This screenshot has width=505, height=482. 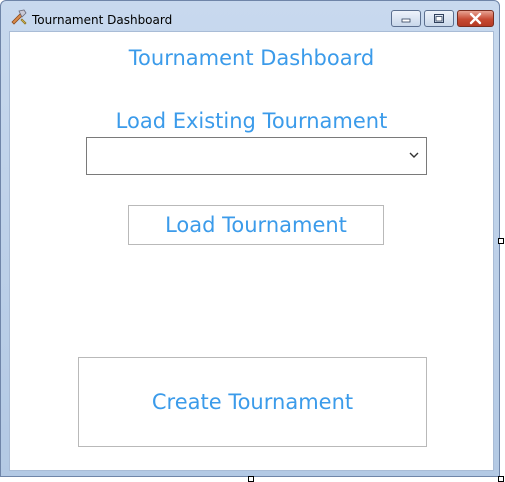 I want to click on resize-handle-right, so click(x=501, y=241).